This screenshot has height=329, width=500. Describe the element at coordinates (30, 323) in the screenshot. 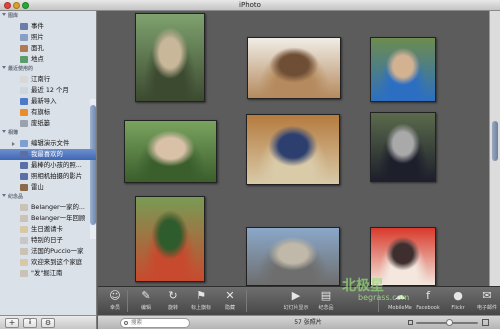

I see `info-button: i` at that location.